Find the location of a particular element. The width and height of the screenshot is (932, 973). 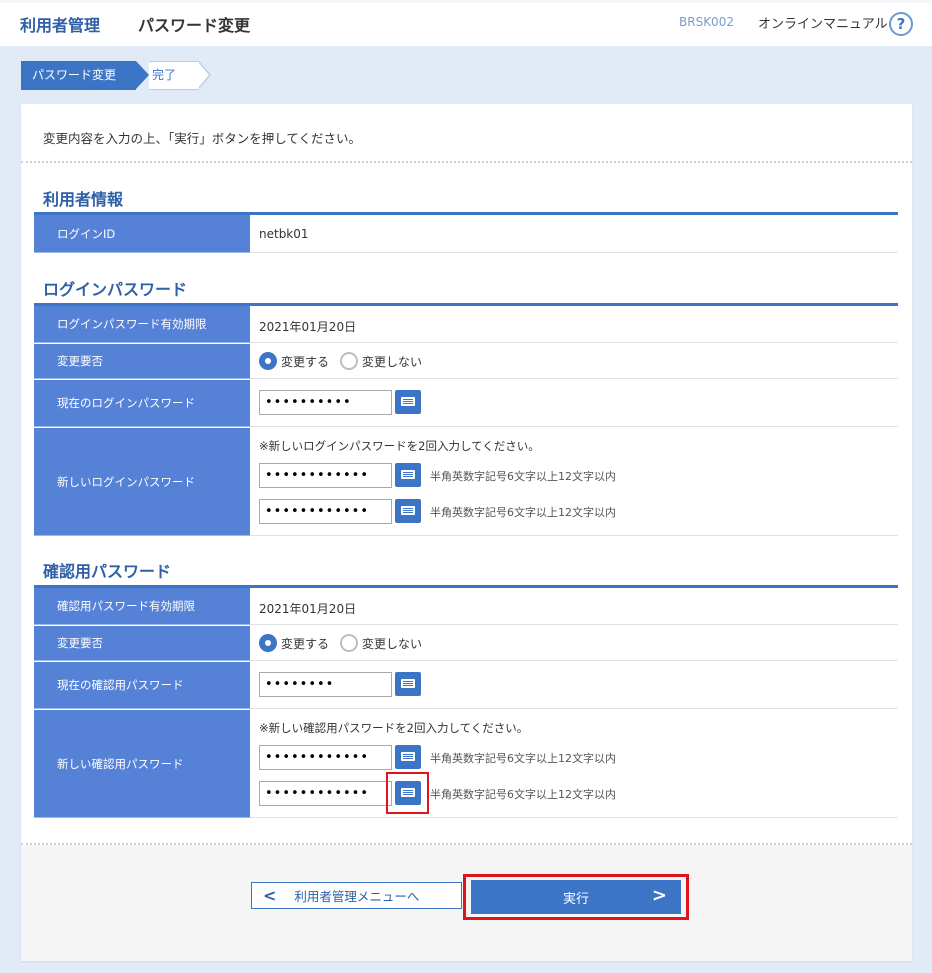

confirm-new-password-input: •••••••••••• is located at coordinates (325, 757).